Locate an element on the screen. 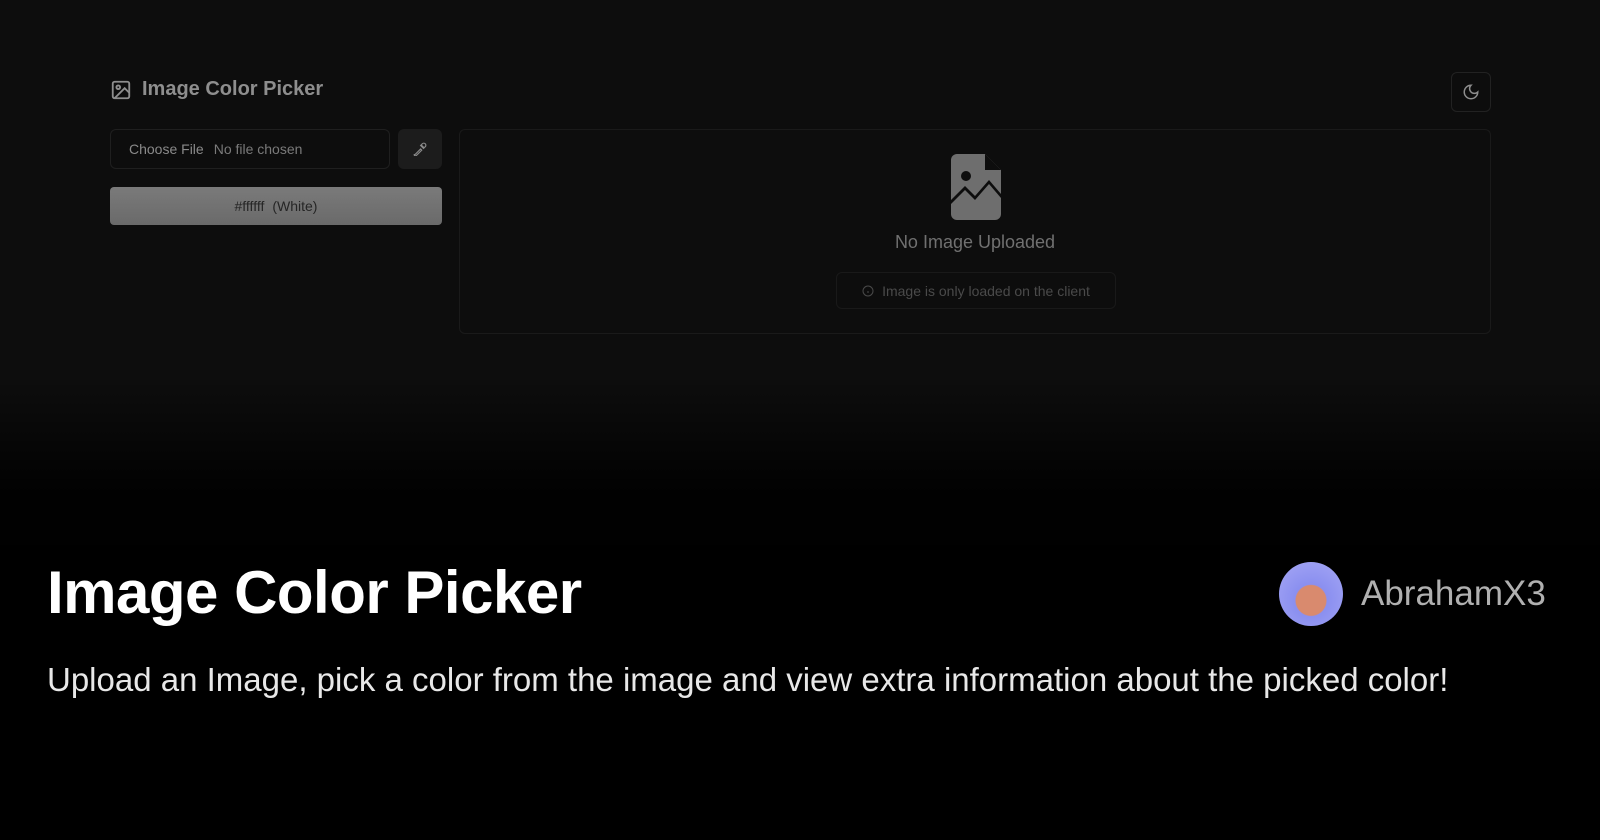 Image resolution: width=1600 pixels, height=840 pixels. choose-file-button: Choose File is located at coordinates (166, 149).